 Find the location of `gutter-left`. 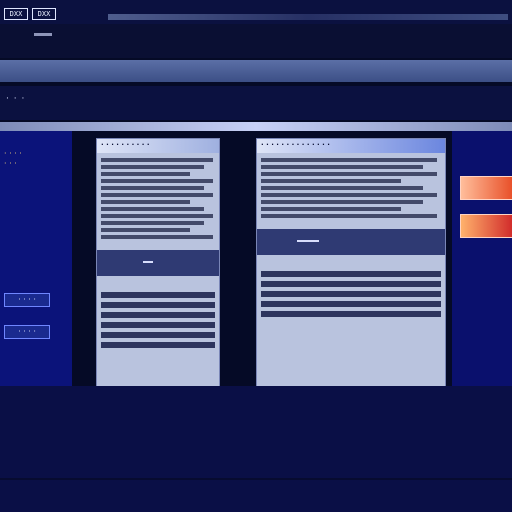

gutter-left is located at coordinates (84, 258).